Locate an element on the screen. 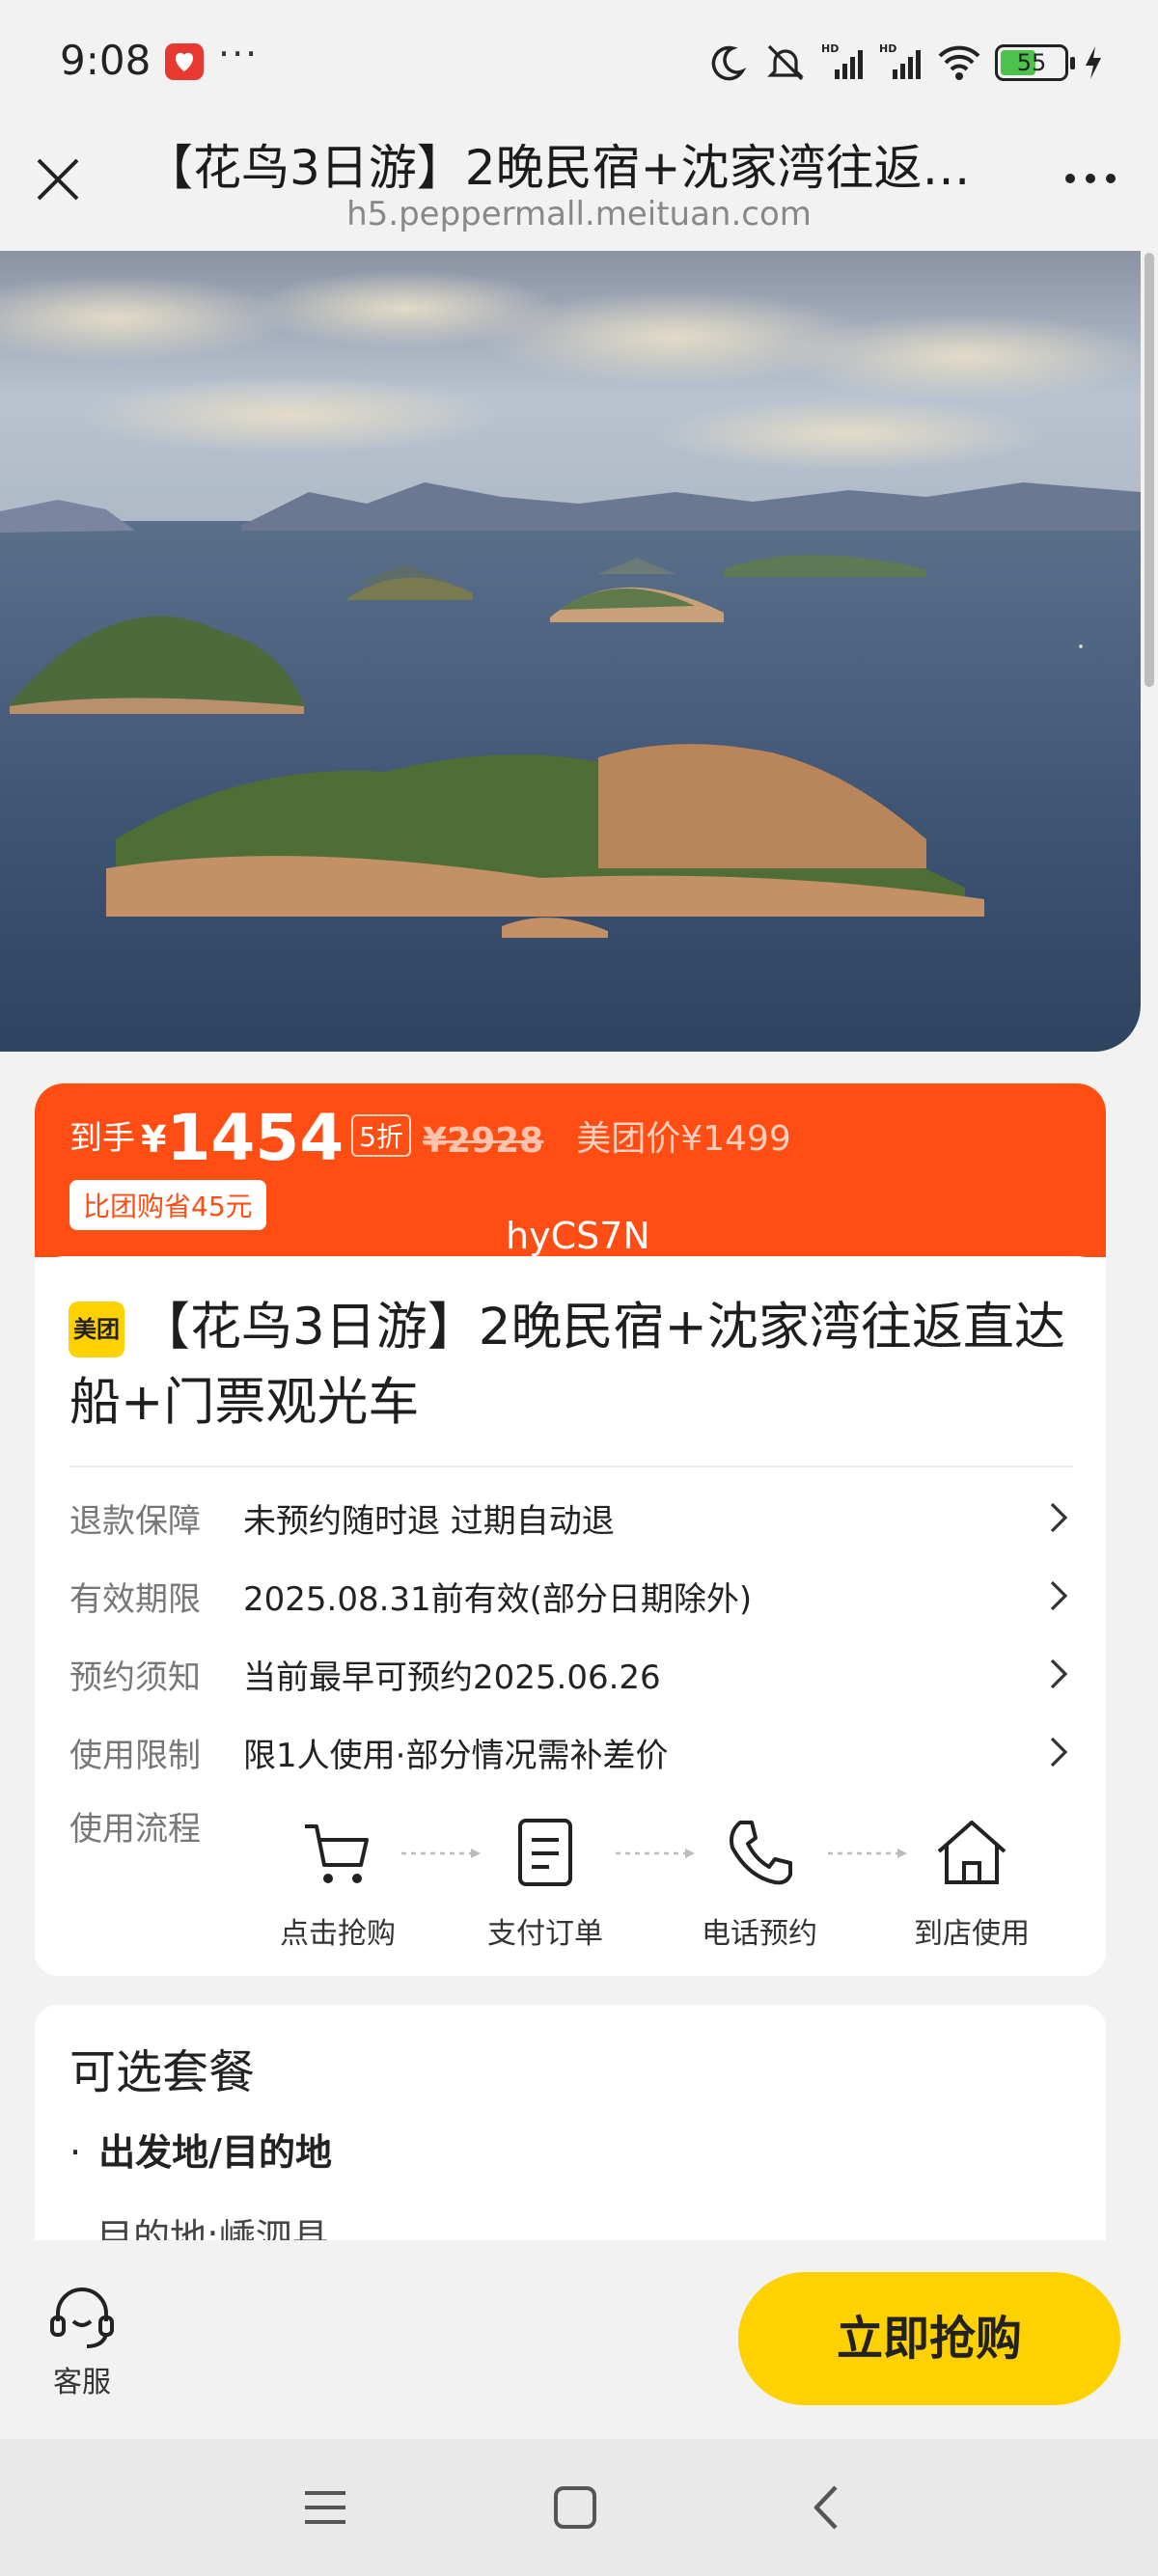  moon-icon is located at coordinates (729, 63).